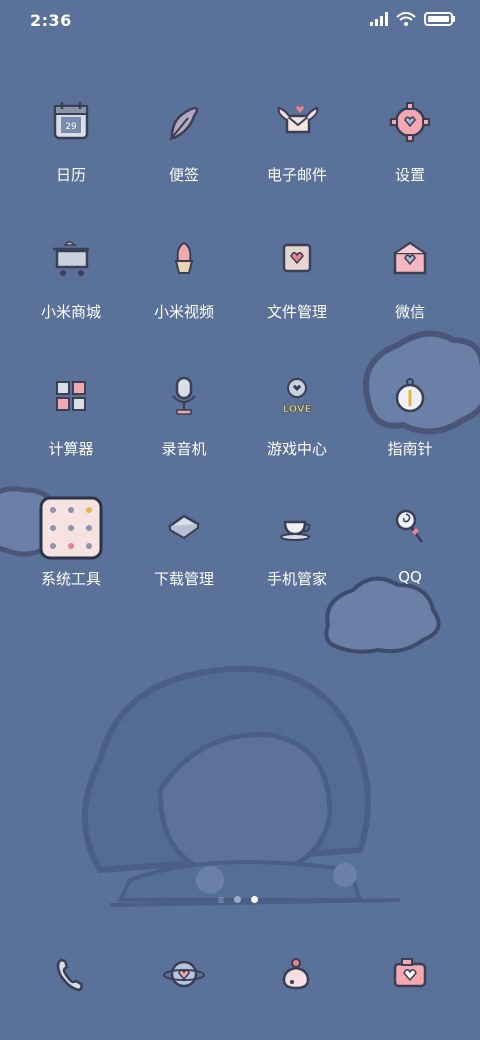 The image size is (480, 1040). Describe the element at coordinates (410, 425) in the screenshot. I see `app-compass: 指南针` at that location.